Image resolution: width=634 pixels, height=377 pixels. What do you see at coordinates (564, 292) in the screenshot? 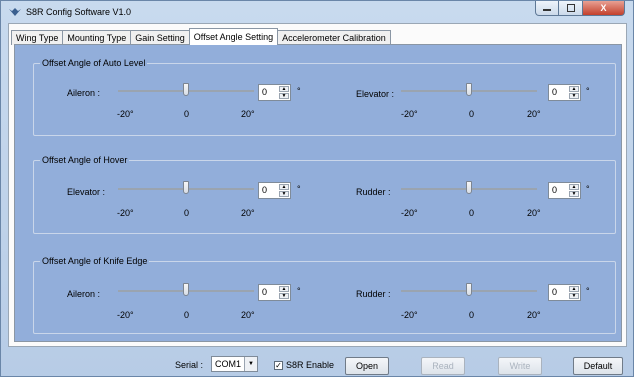
I see `rudder-knife-edge-spinner: 0 ▲ ▼` at bounding box center [564, 292].